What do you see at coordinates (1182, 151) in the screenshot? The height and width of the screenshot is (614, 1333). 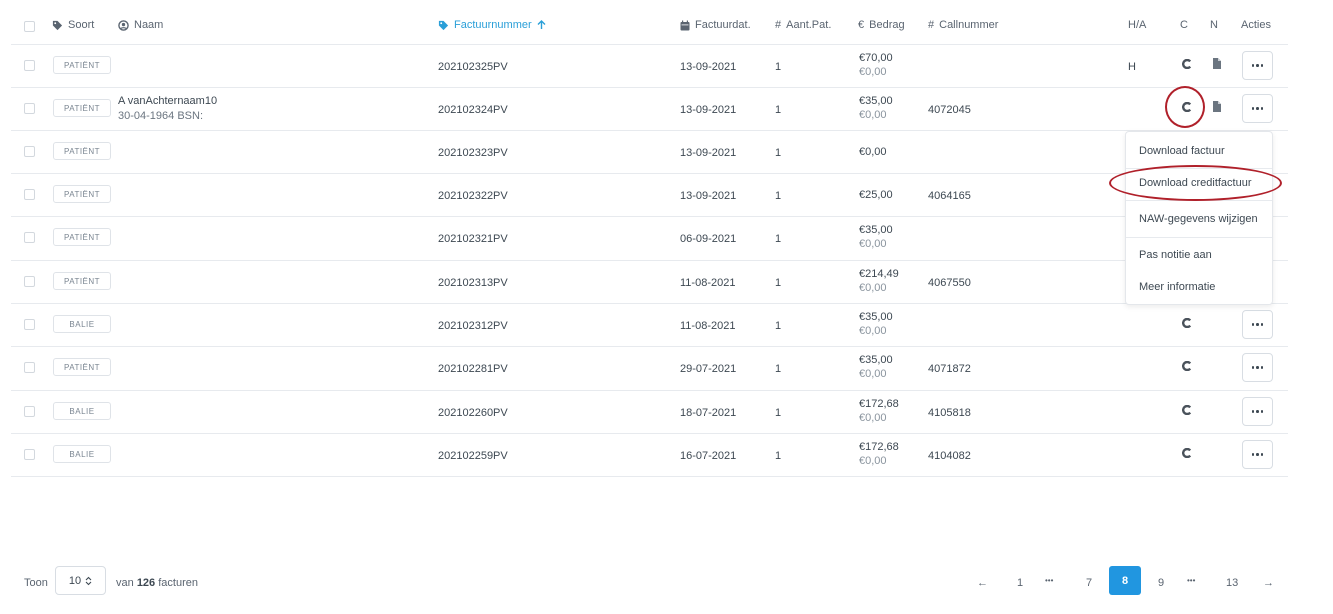 I see `menu-item-download-factuur: Download factuur` at bounding box center [1182, 151].